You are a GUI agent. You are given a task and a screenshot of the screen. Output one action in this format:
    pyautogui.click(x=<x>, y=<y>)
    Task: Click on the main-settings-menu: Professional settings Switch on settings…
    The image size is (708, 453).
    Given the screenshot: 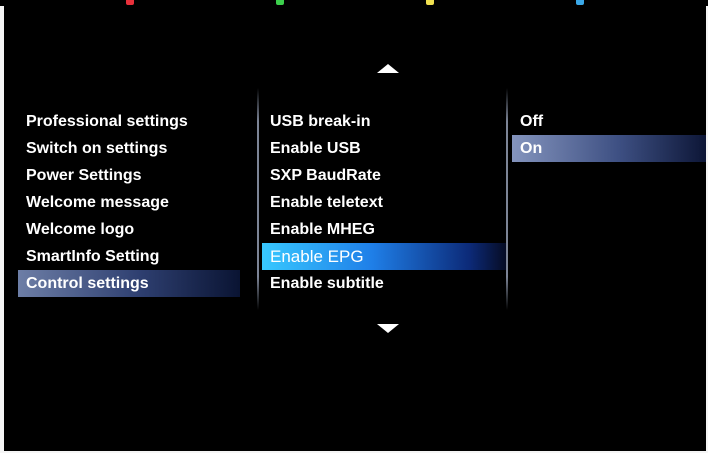 What is the action you would take?
    pyautogui.click(x=129, y=202)
    